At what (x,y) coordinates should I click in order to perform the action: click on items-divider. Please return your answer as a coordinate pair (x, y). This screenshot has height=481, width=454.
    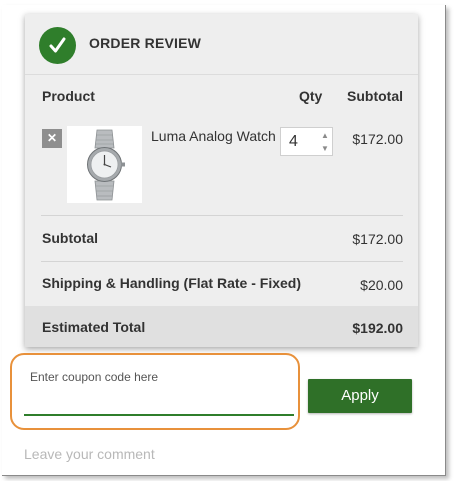
    Looking at the image, I should click on (222, 215).